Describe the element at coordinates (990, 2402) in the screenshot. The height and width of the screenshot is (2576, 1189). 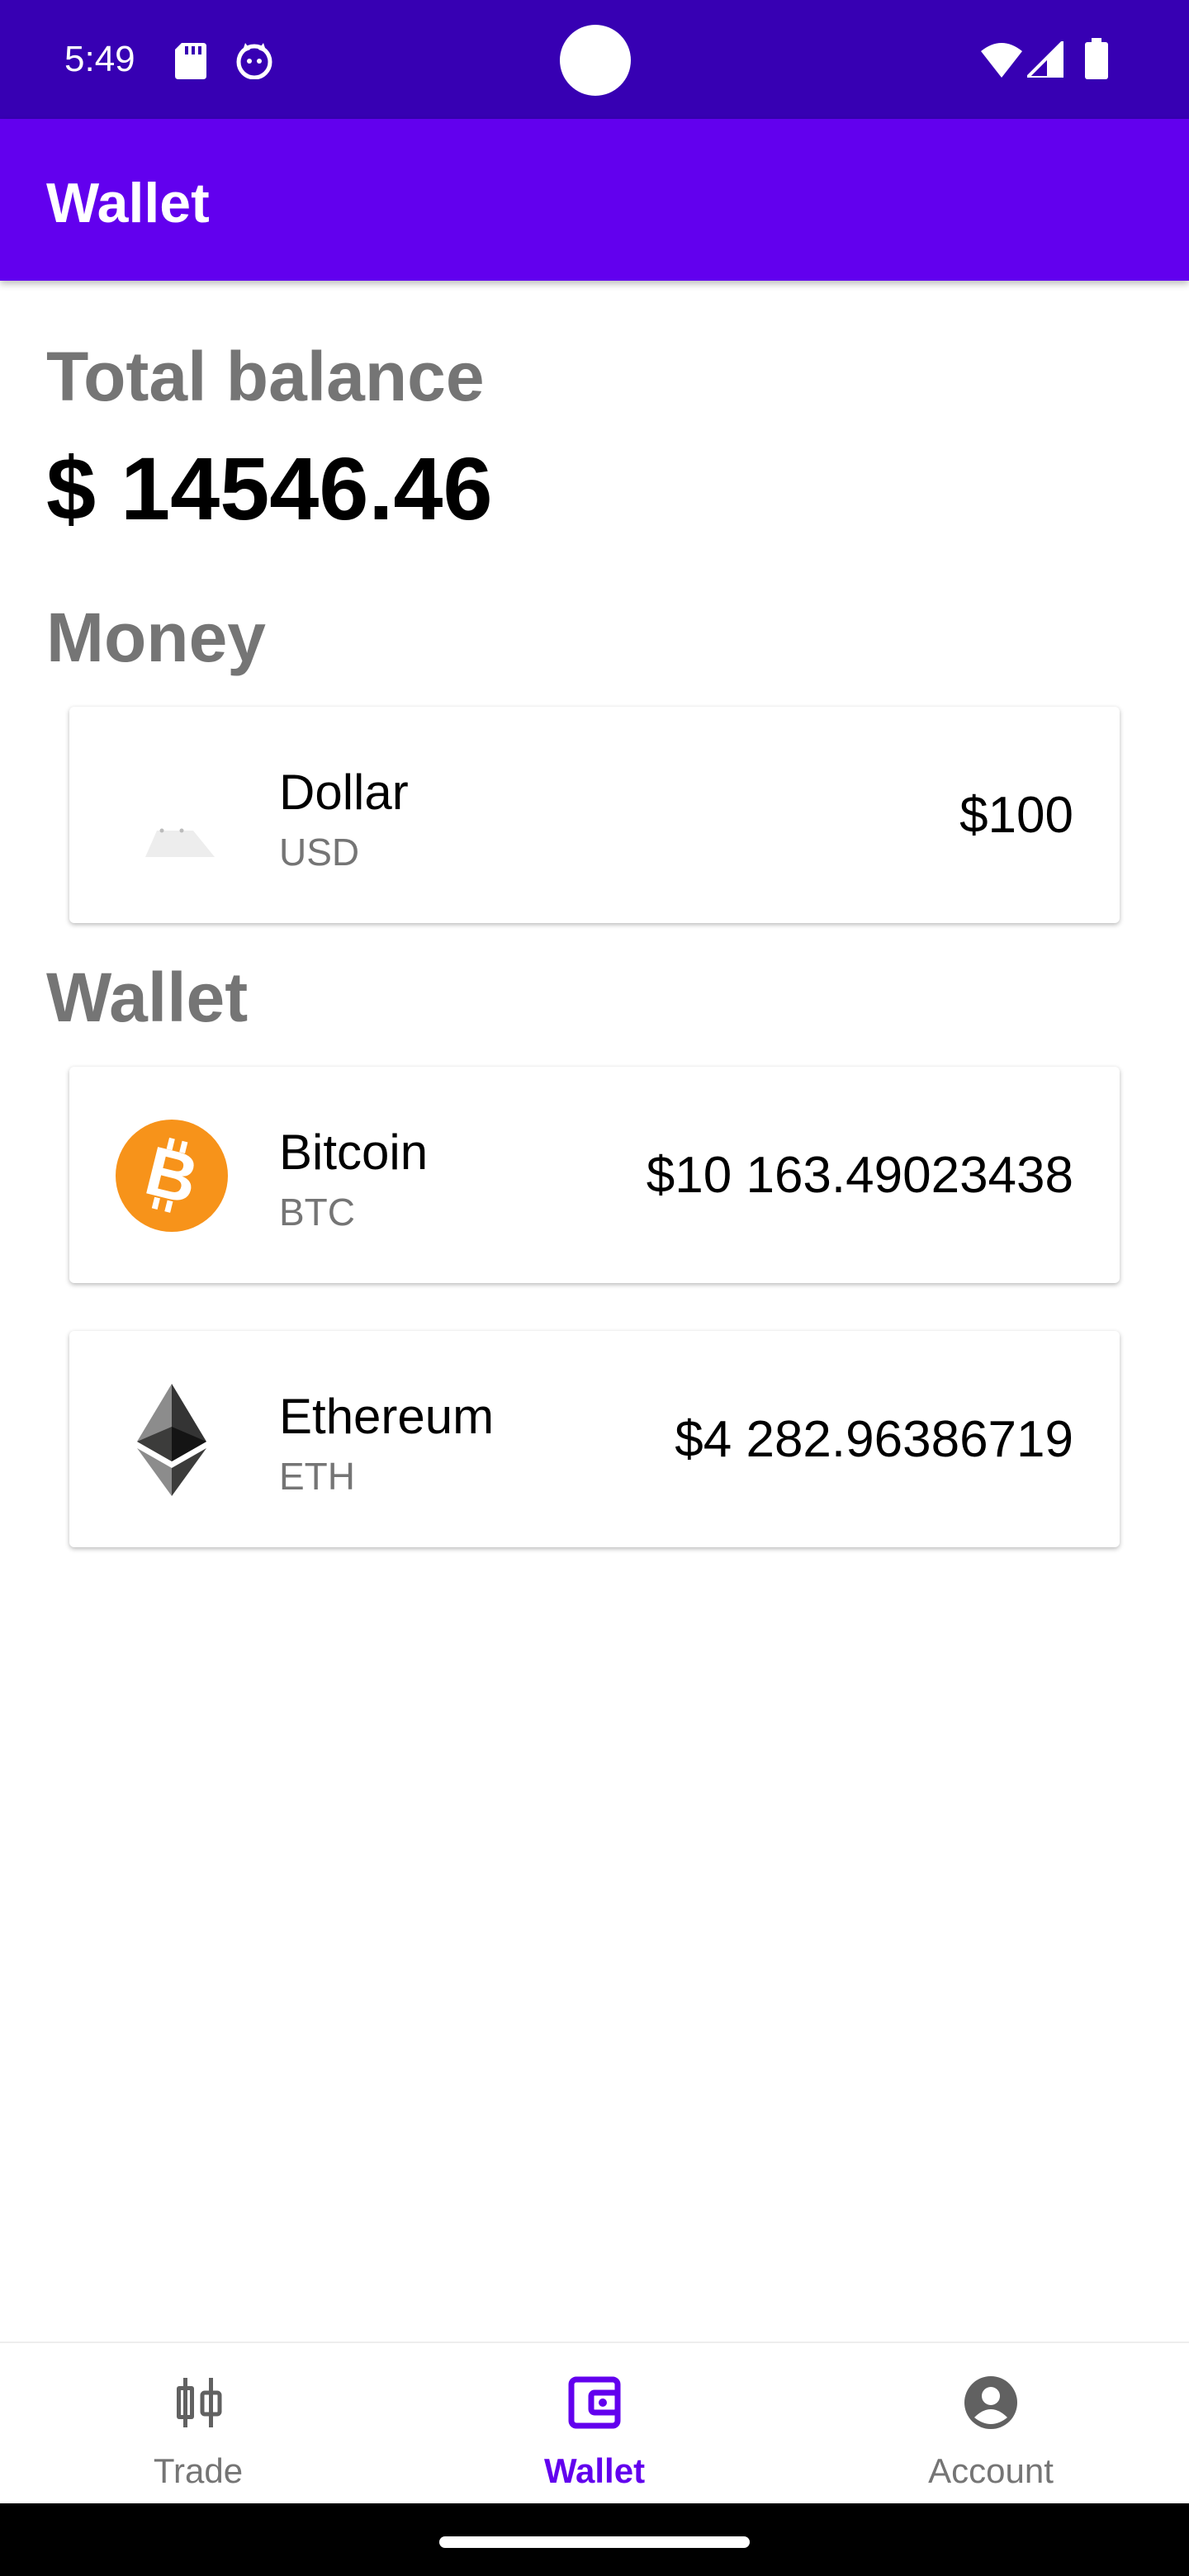
I see `account-icon` at that location.